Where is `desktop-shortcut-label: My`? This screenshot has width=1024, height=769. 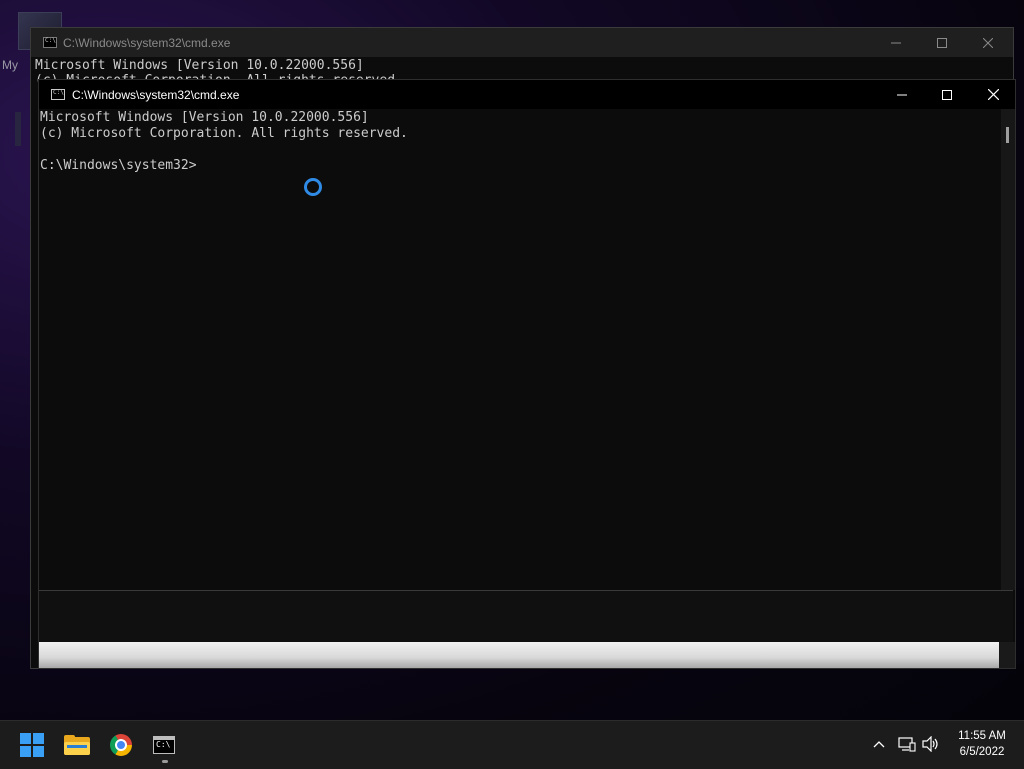
desktop-shortcut-label: My is located at coordinates (10, 65).